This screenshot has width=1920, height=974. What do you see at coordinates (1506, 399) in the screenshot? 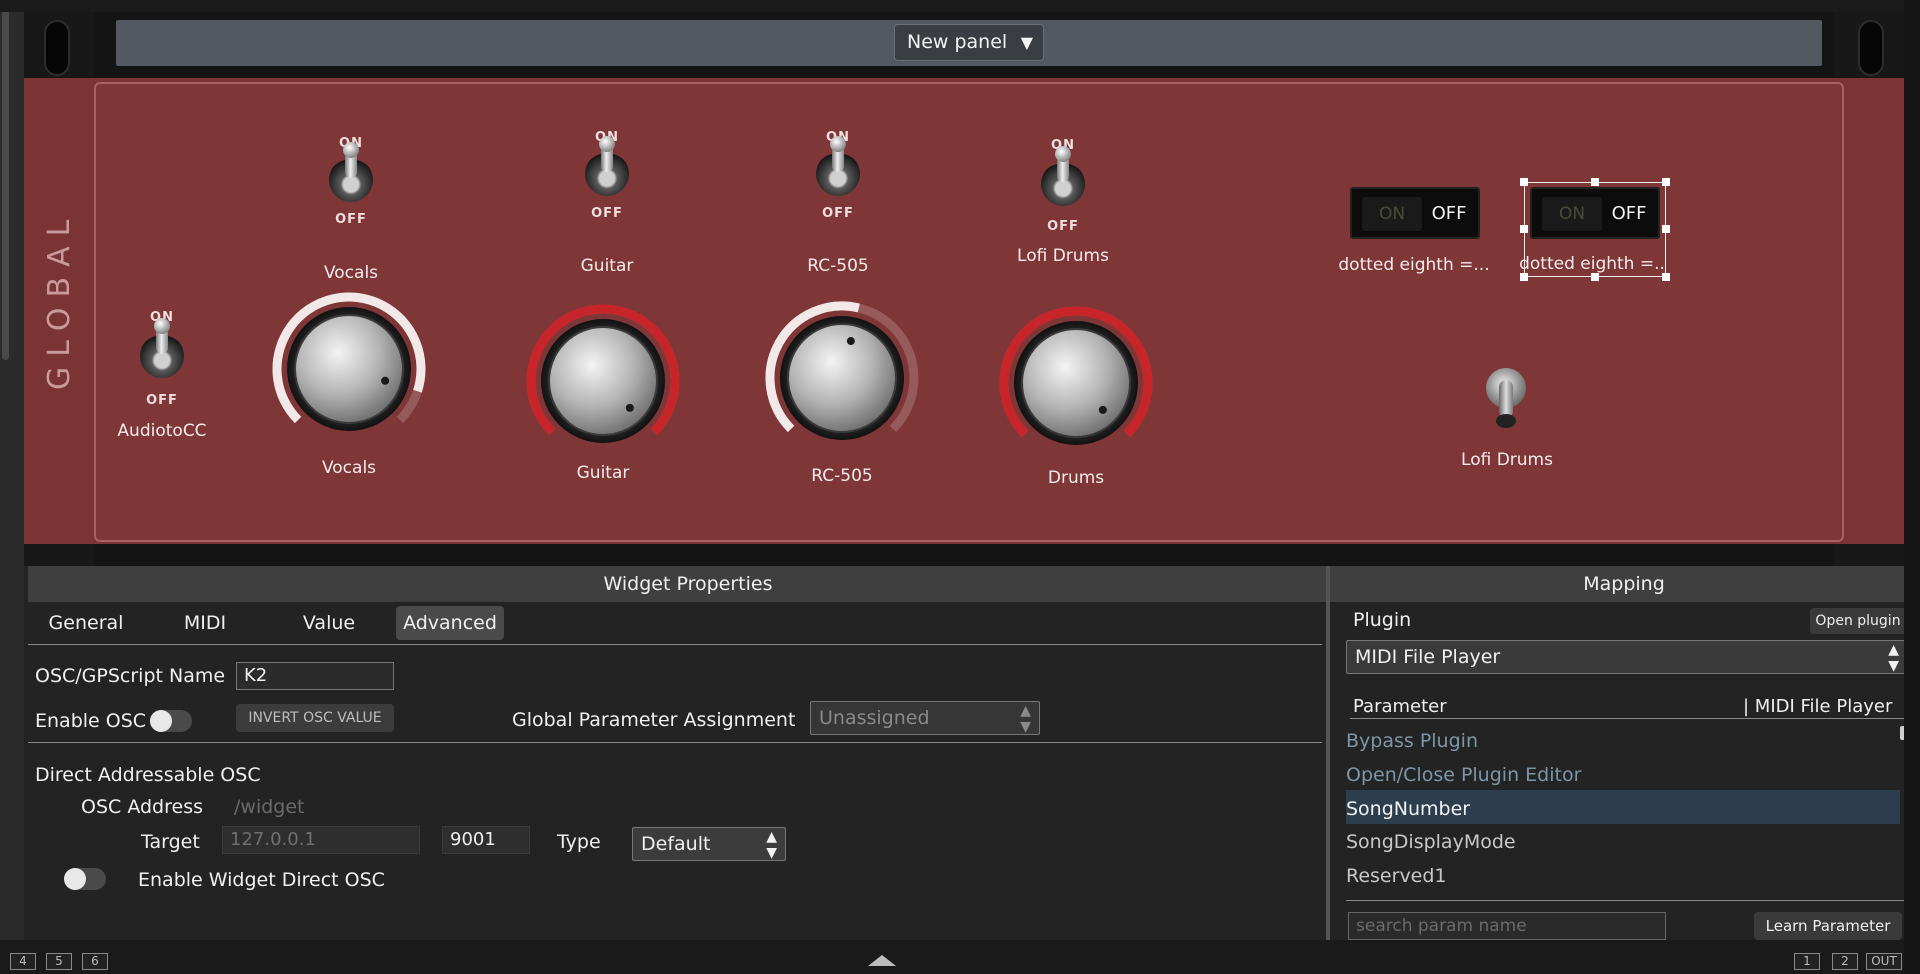
I see `lever-switch-lofi-drums` at bounding box center [1506, 399].